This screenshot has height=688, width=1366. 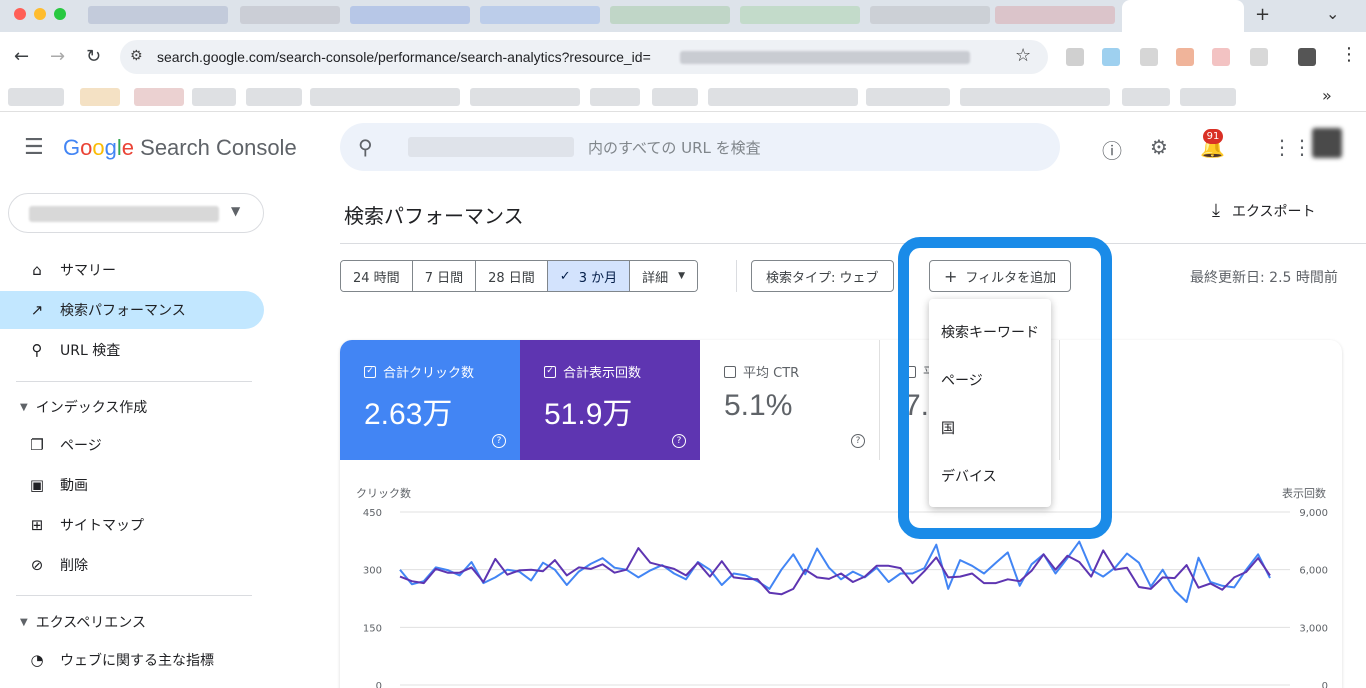 I want to click on property-redacted, so click(x=491, y=147).